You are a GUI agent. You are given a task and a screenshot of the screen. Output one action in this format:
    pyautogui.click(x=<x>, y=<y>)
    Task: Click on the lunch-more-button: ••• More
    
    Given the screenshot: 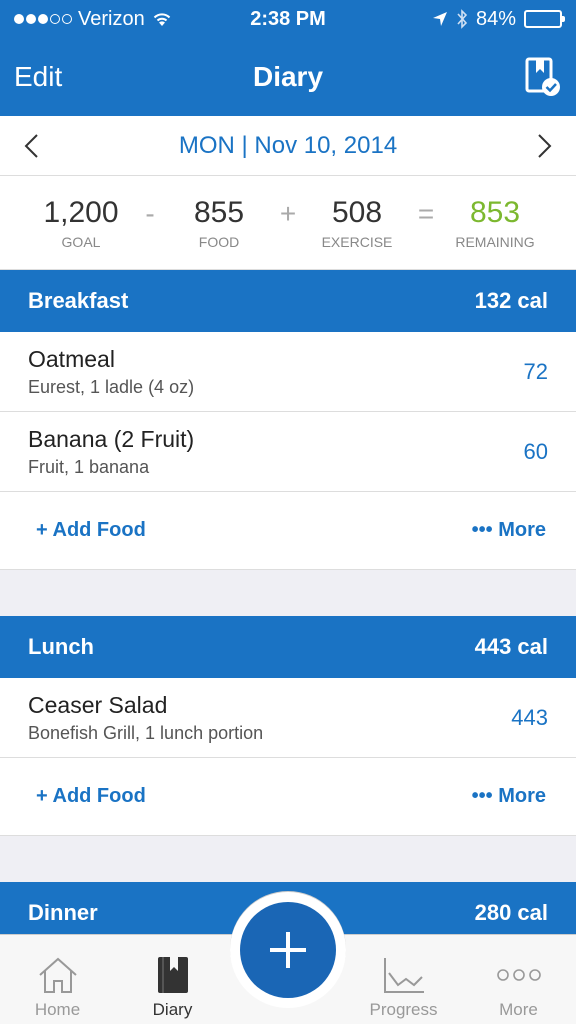 What is the action you would take?
    pyautogui.click(x=509, y=796)
    